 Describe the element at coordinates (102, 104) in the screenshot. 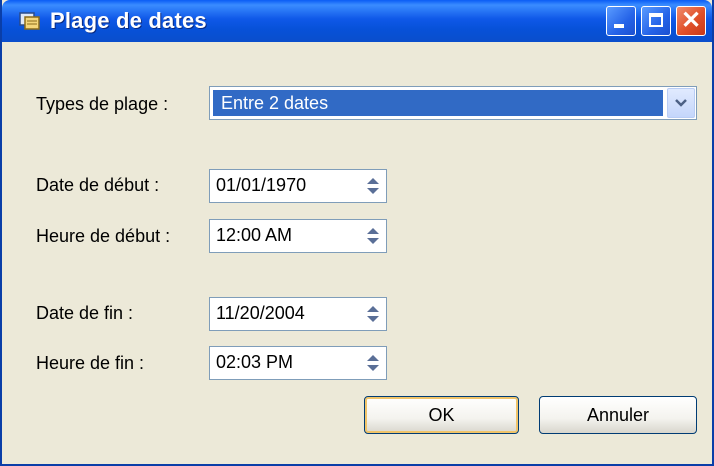

I see `range-type-label: Types de plage :` at that location.